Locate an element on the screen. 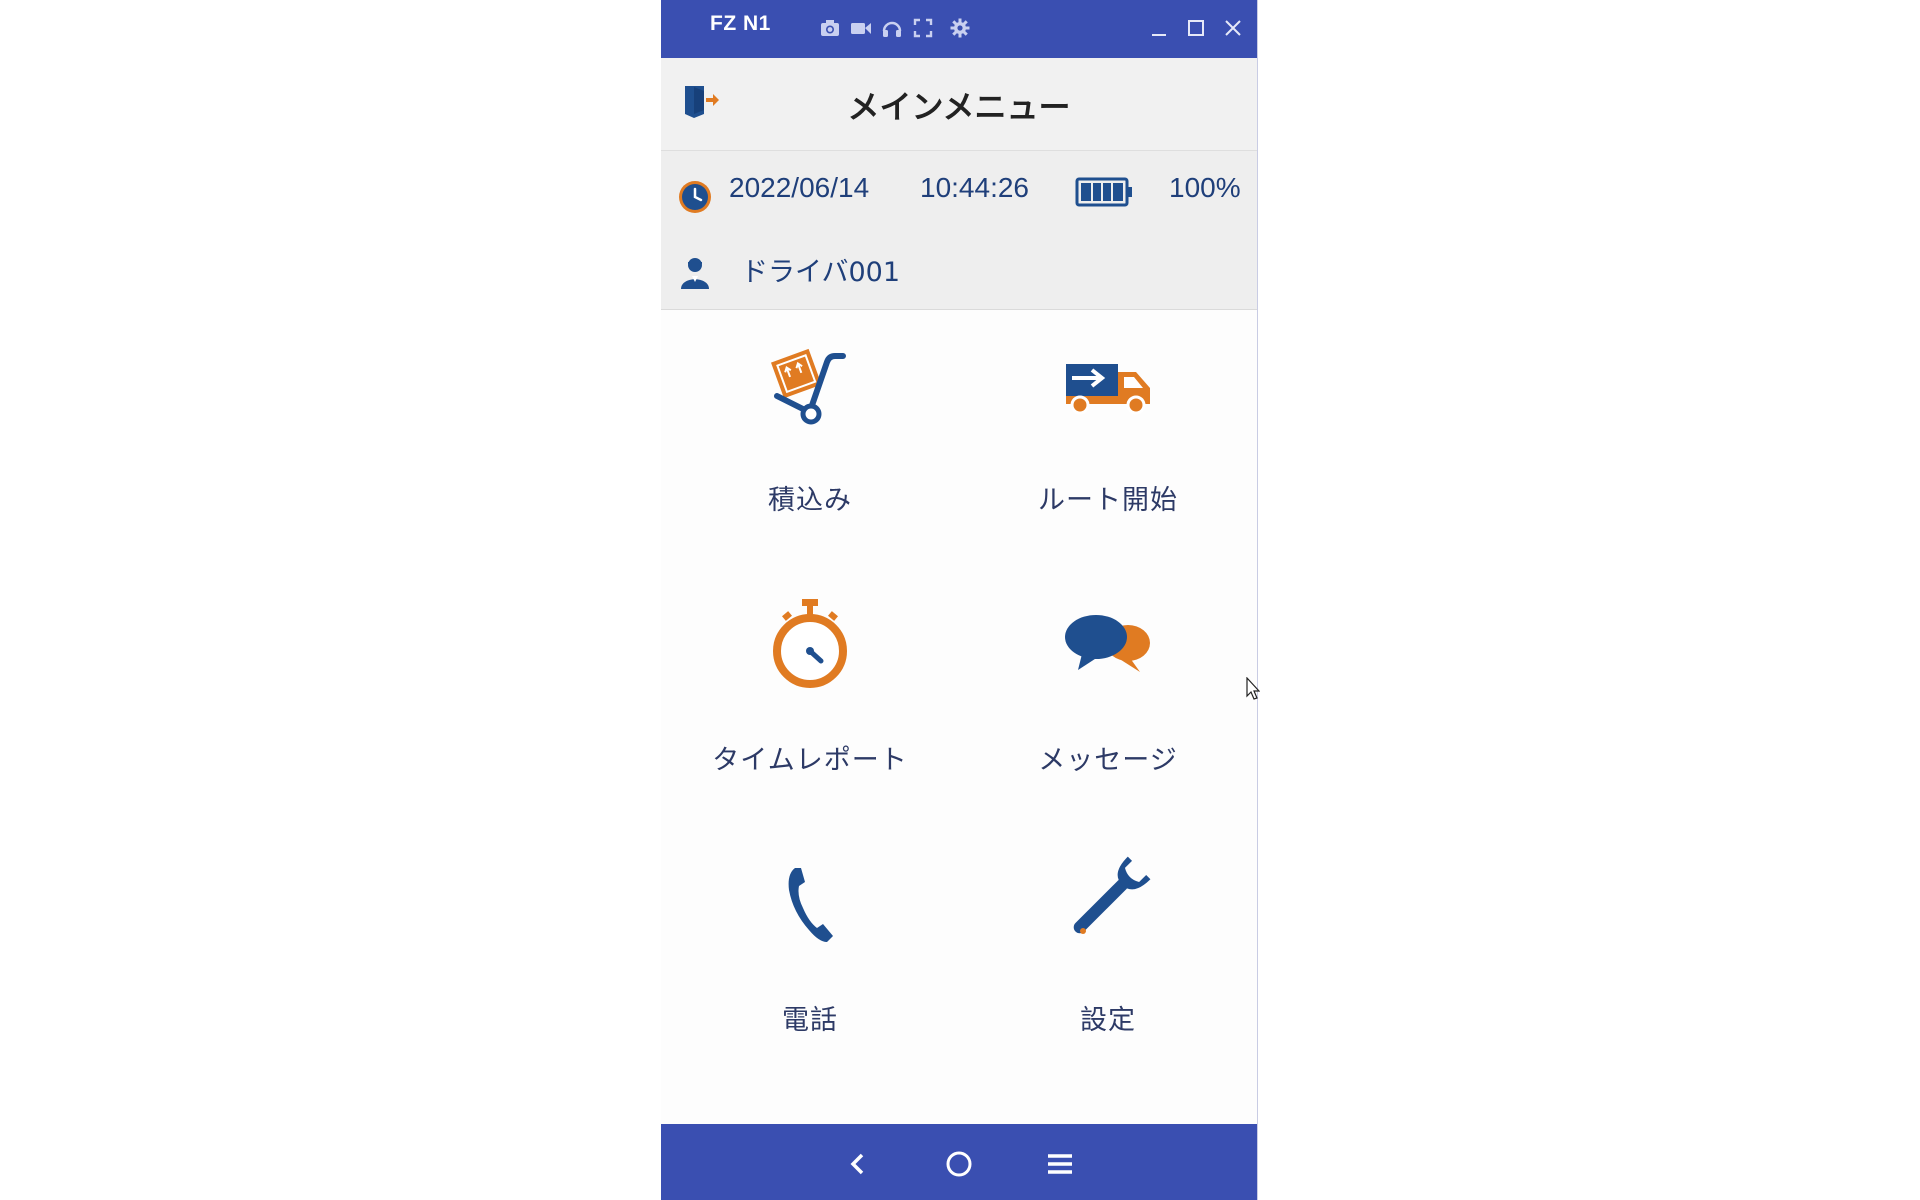  phone-icon is located at coordinates (810, 905).